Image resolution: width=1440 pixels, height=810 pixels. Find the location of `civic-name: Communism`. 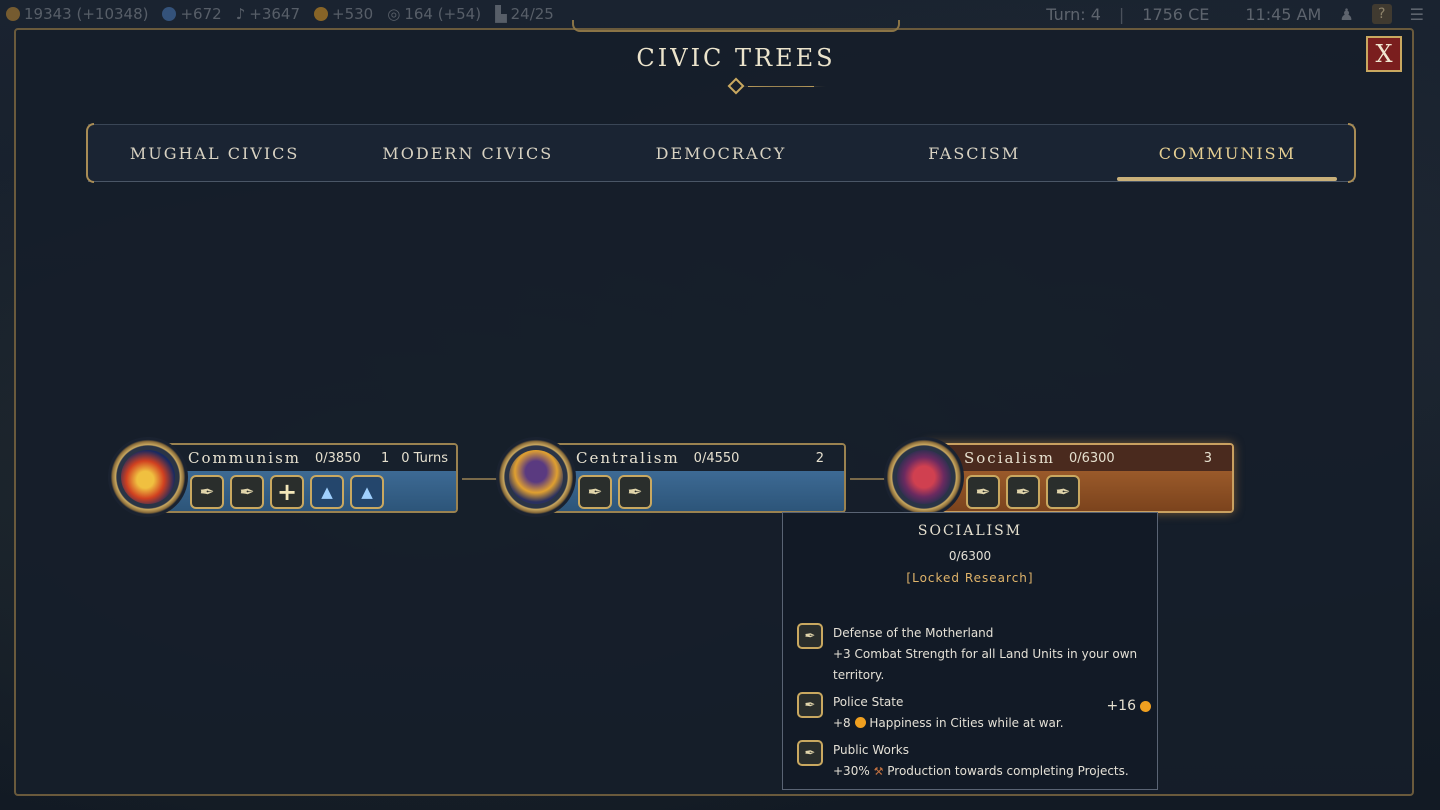

civic-name: Communism is located at coordinates (244, 458).